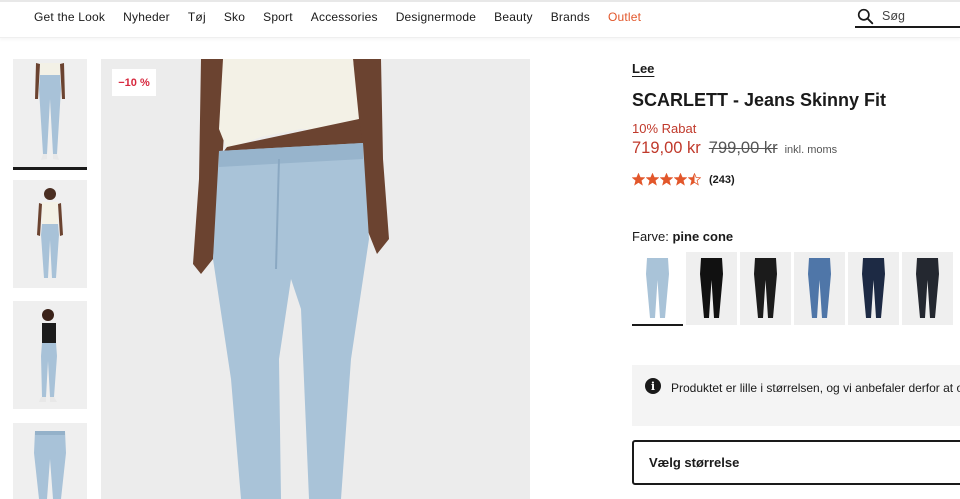 The image size is (960, 499). I want to click on color-swatch-pine-cone, so click(657, 289).